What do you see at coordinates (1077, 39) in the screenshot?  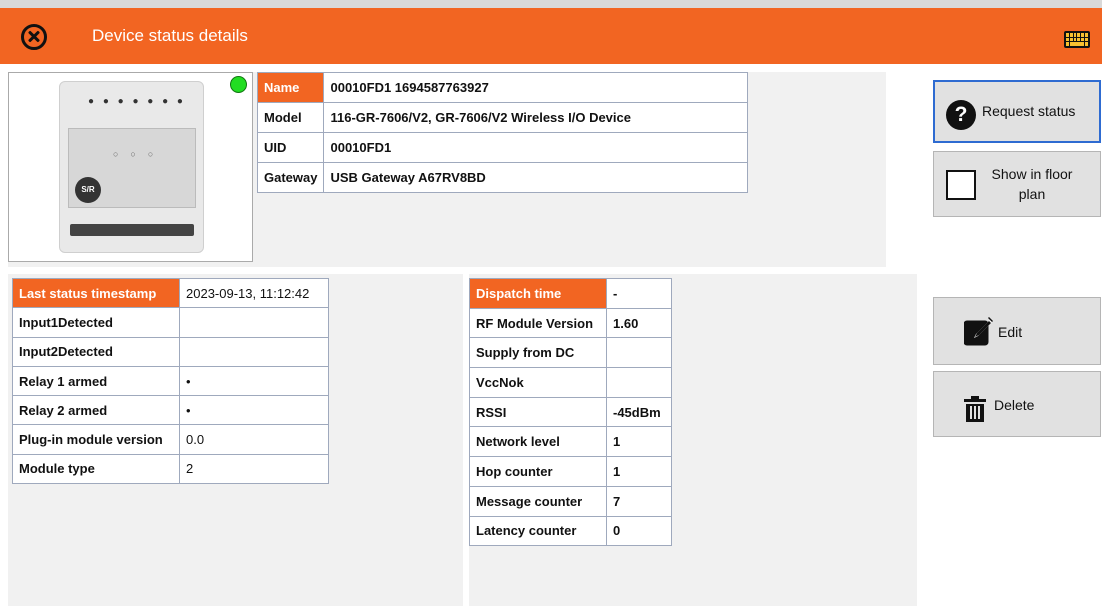 I see `keyboard-icon` at bounding box center [1077, 39].